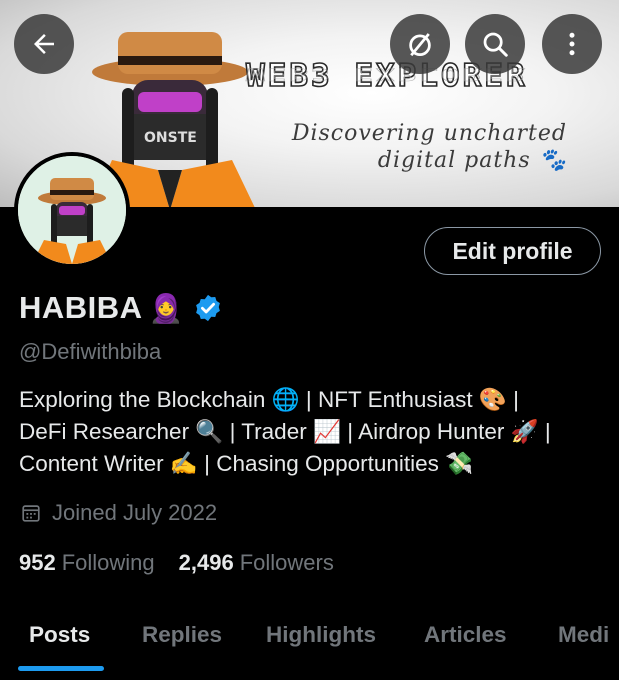 This screenshot has height=680, width=619. Describe the element at coordinates (206, 562) in the screenshot. I see `followers-count: 2,496` at that location.